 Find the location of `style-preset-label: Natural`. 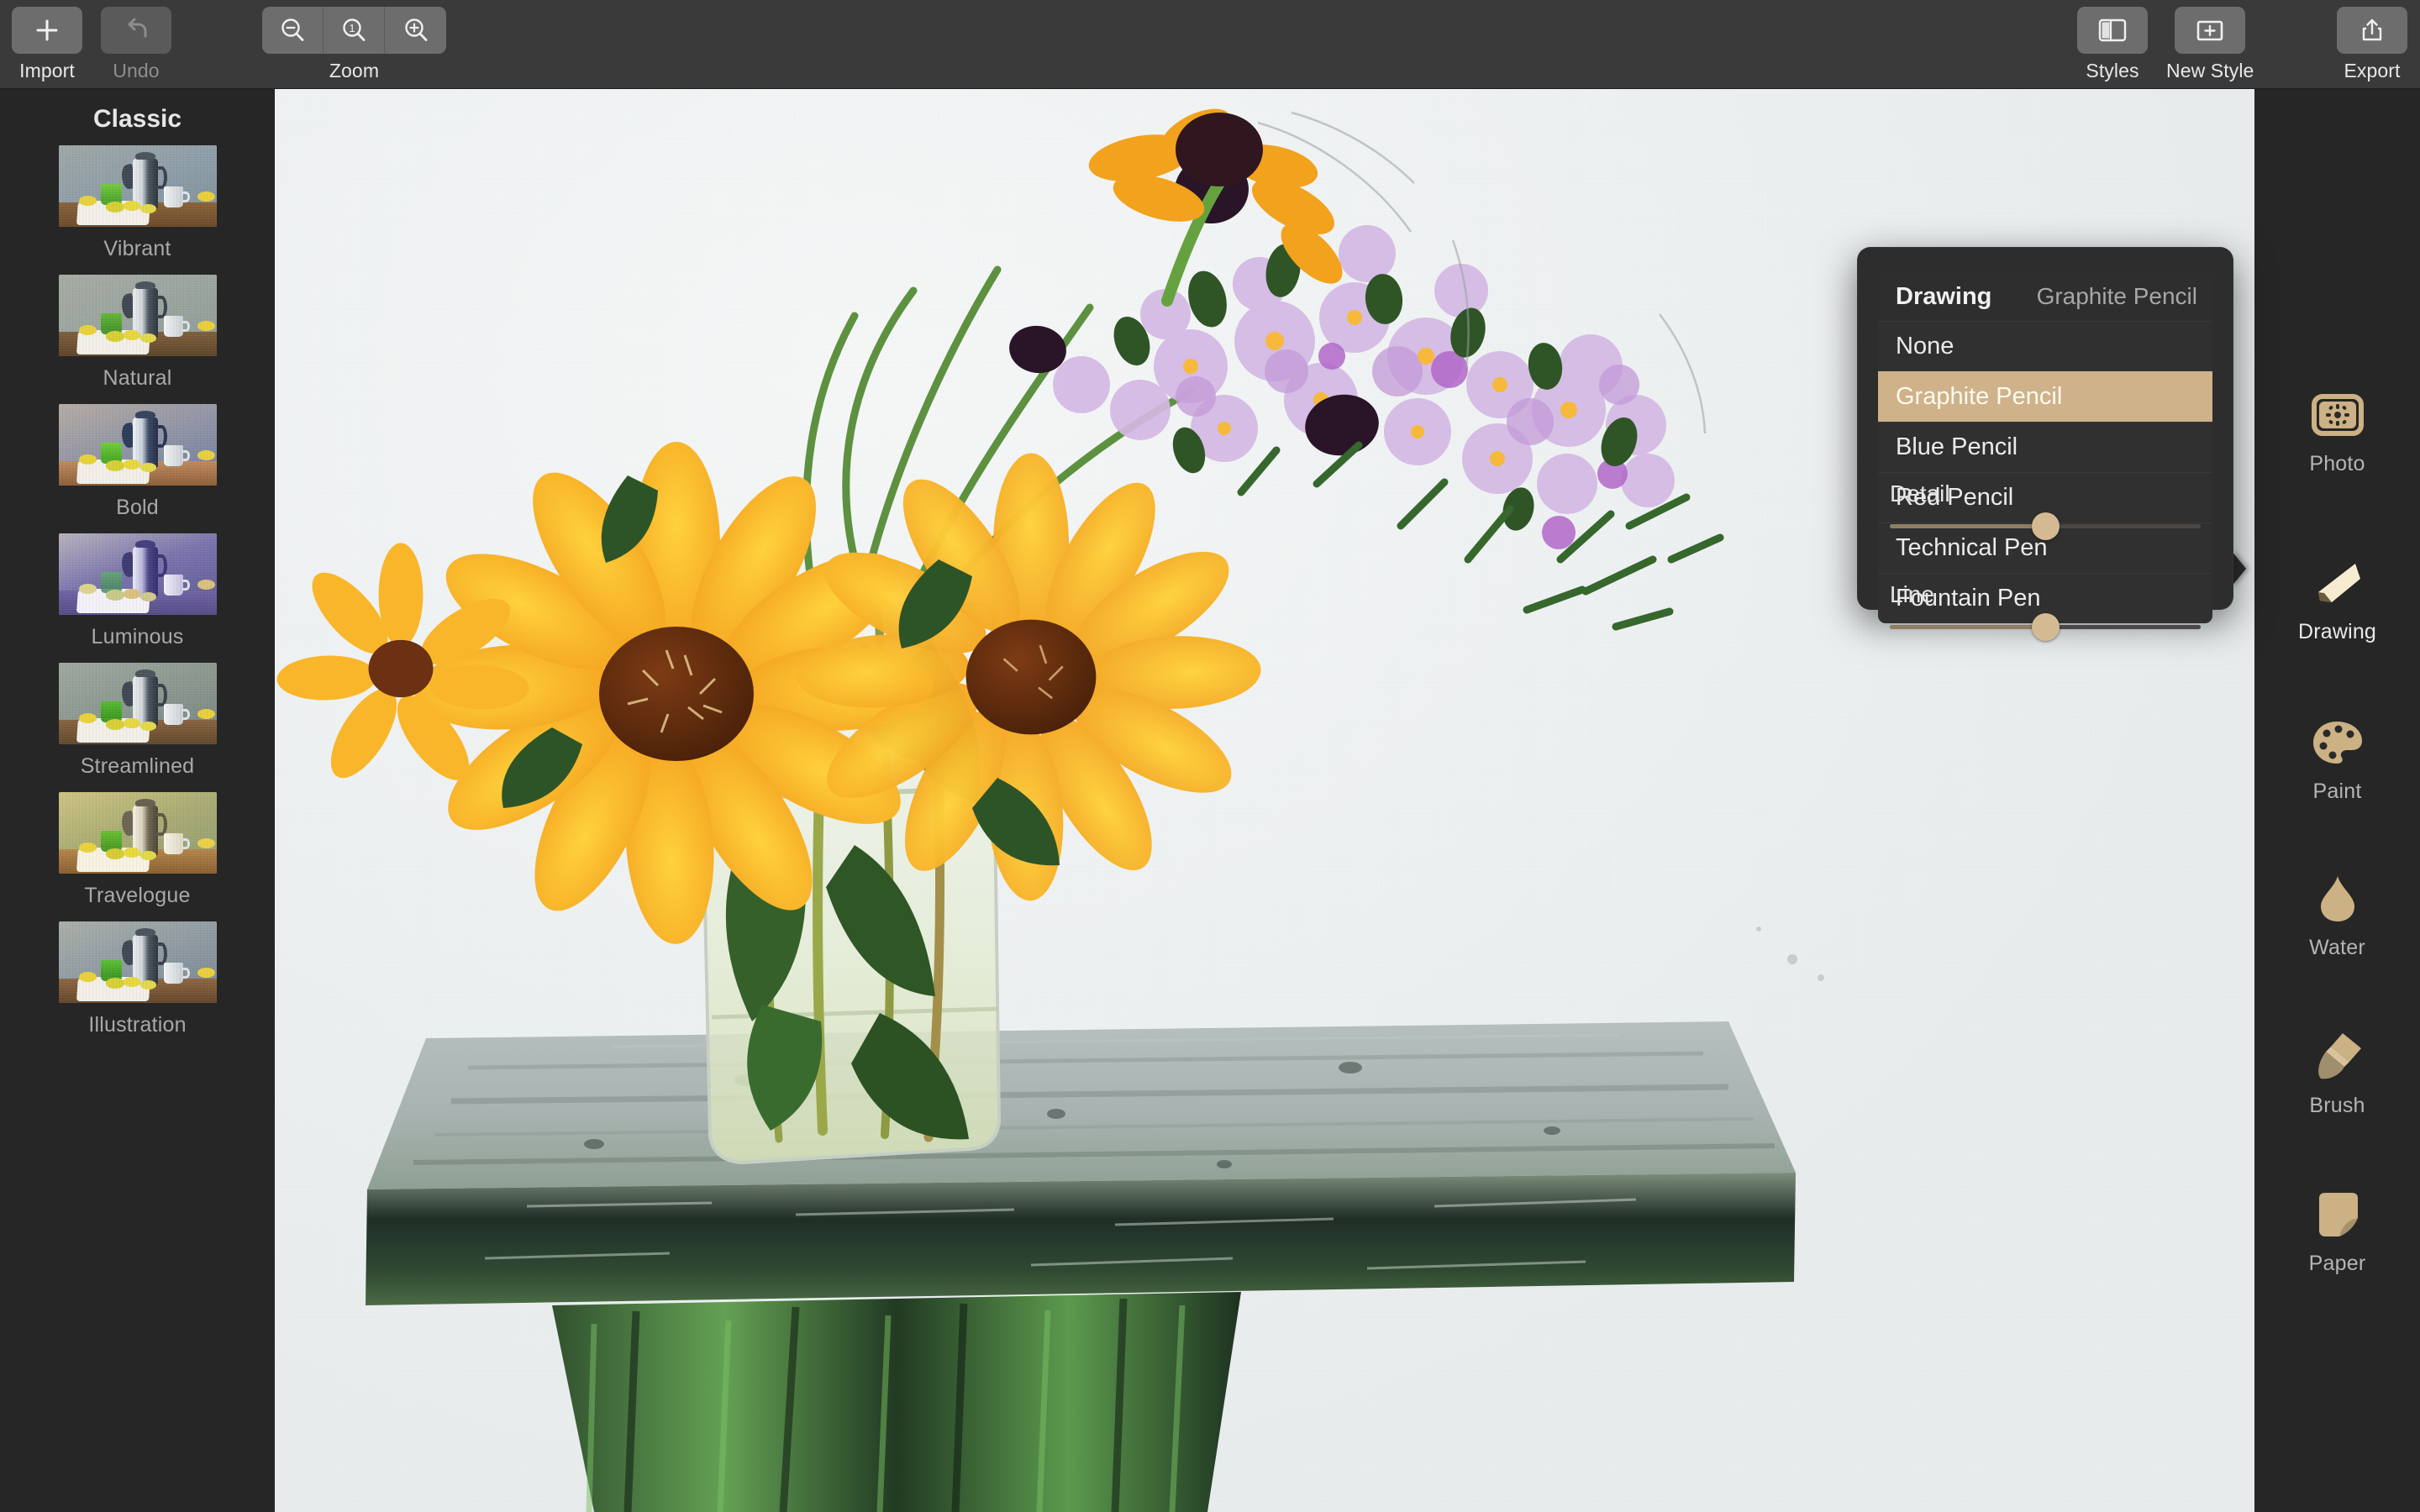

style-preset-label: Natural is located at coordinates (138, 378).